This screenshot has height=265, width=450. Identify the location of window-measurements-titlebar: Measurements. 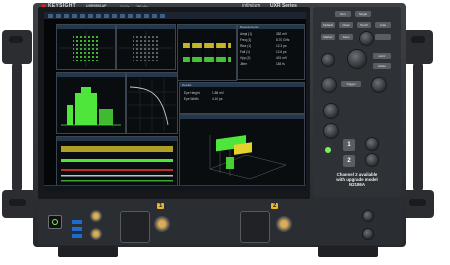
(271, 27).